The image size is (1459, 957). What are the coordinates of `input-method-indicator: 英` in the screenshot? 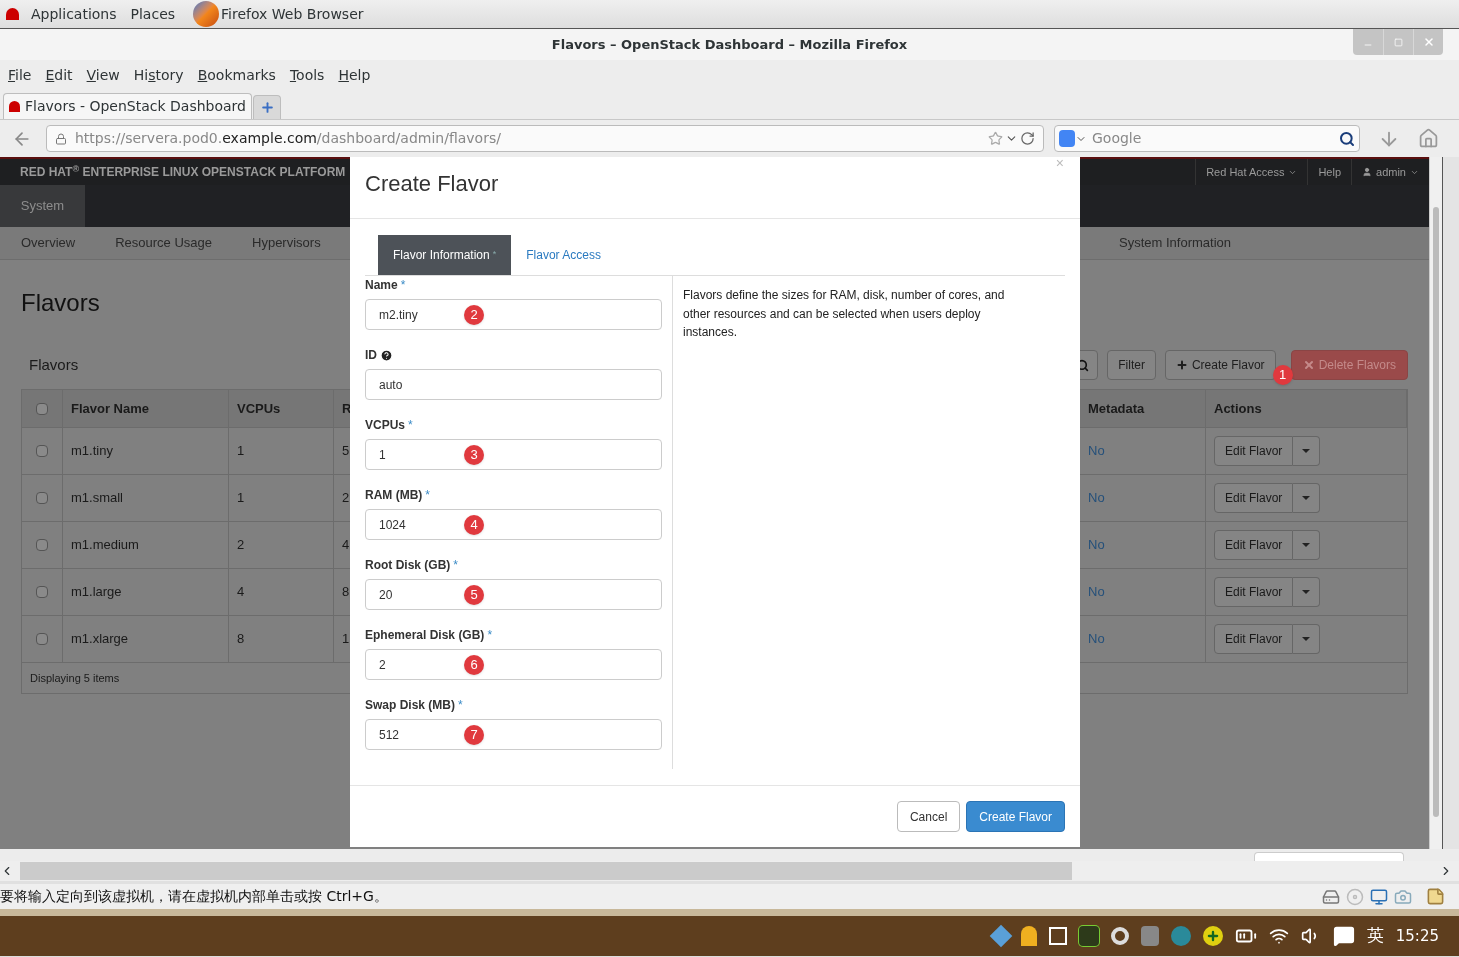 It's located at (1375, 936).